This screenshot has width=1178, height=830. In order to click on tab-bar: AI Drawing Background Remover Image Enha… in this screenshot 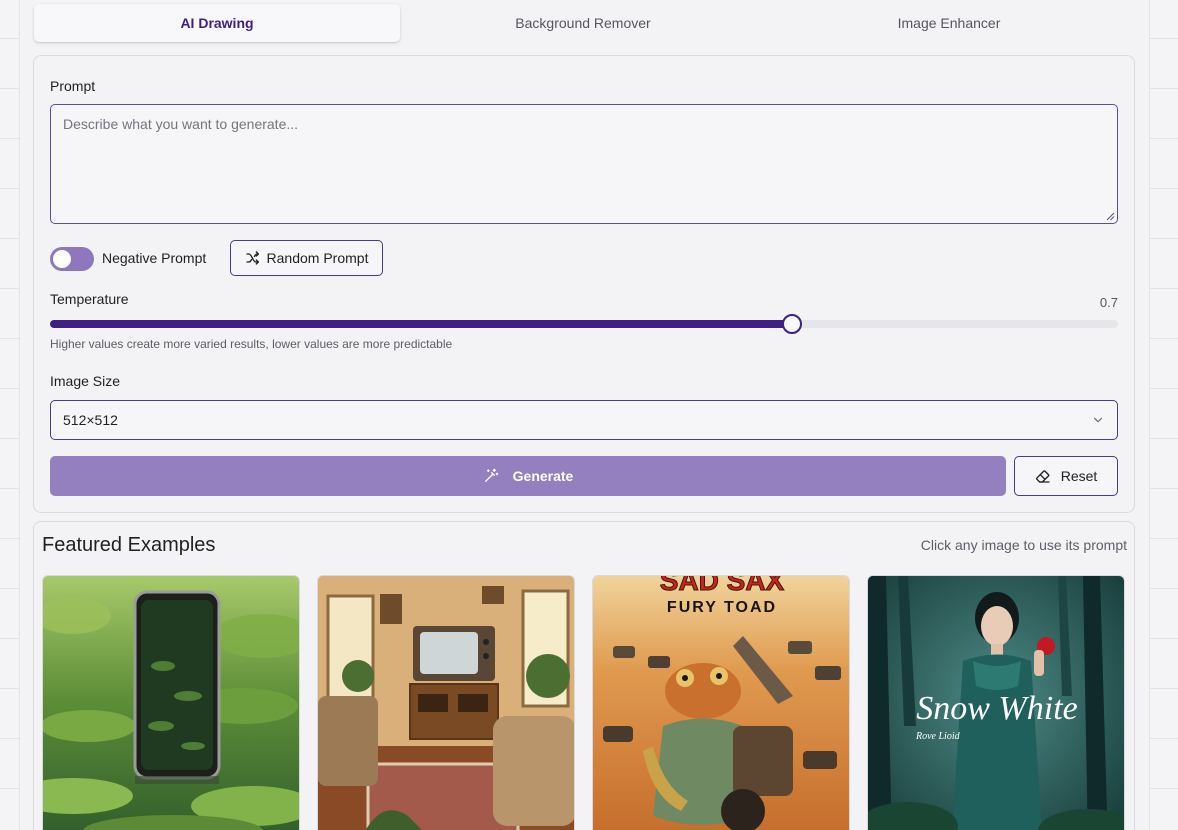, I will do `click(583, 23)`.